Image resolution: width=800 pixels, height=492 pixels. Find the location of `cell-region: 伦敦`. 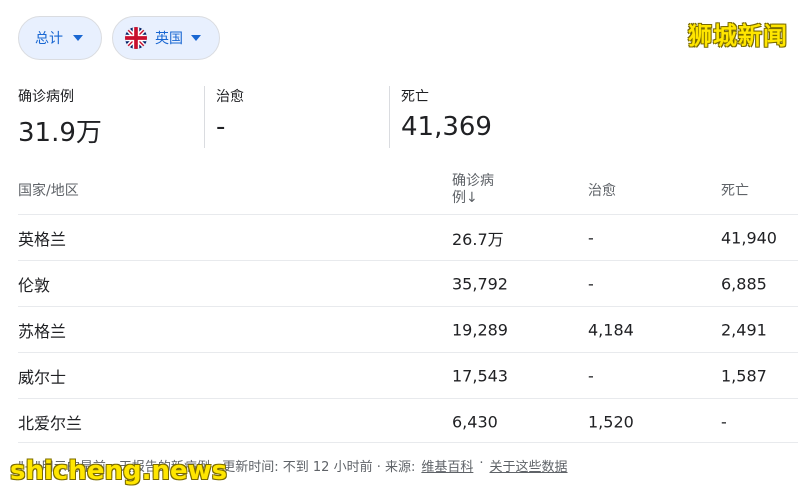

cell-region: 伦敦 is located at coordinates (34, 285).